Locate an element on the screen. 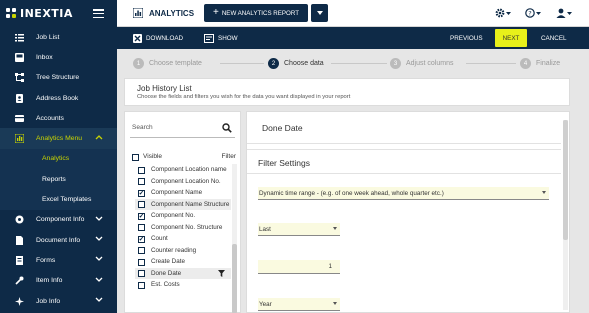 The image size is (589, 313). next-button: NEXT is located at coordinates (511, 38).